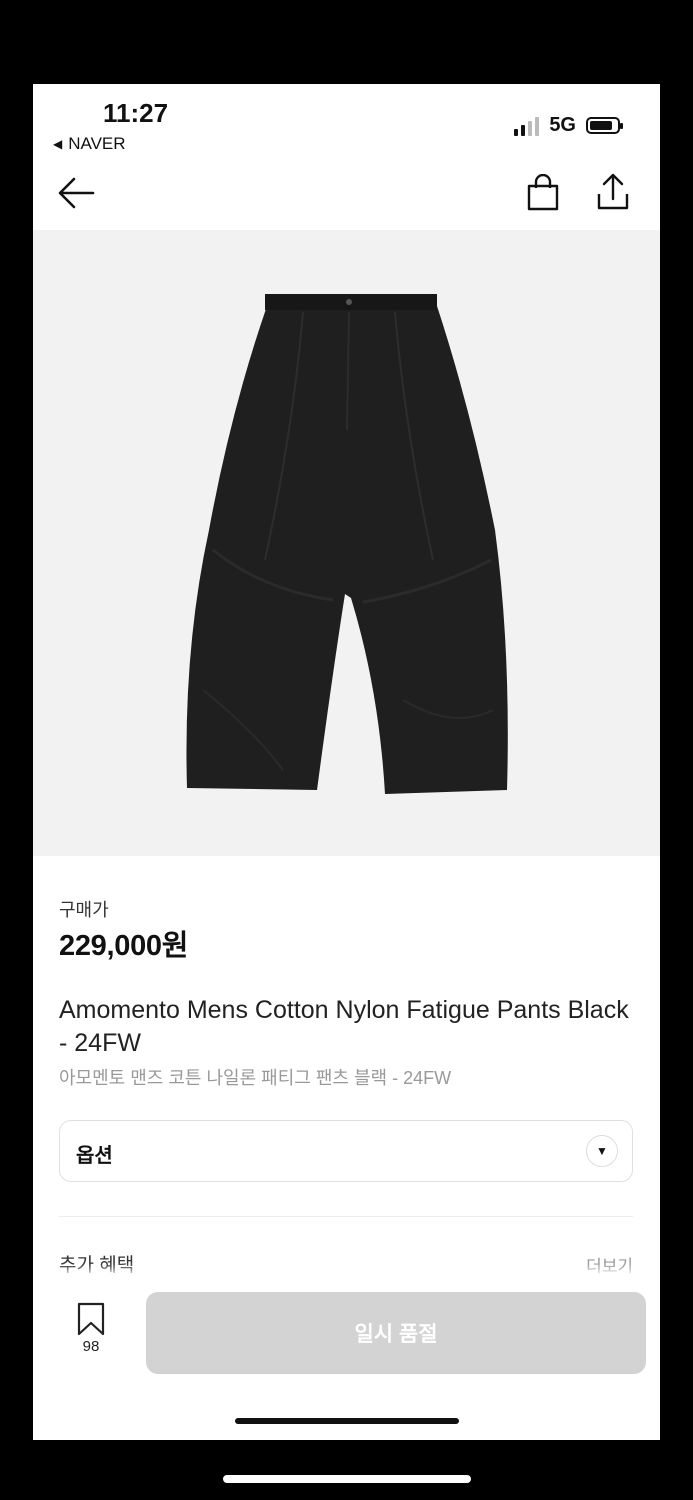 Image resolution: width=693 pixels, height=1500 pixels. I want to click on status-indicators: 5G, so click(568, 125).